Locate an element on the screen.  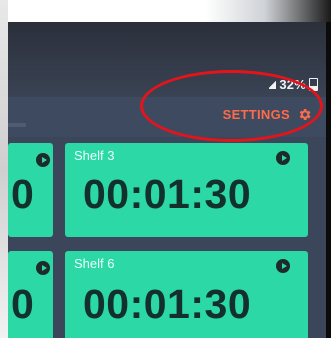
settings-highlight-annotation is located at coordinates (231, 106).